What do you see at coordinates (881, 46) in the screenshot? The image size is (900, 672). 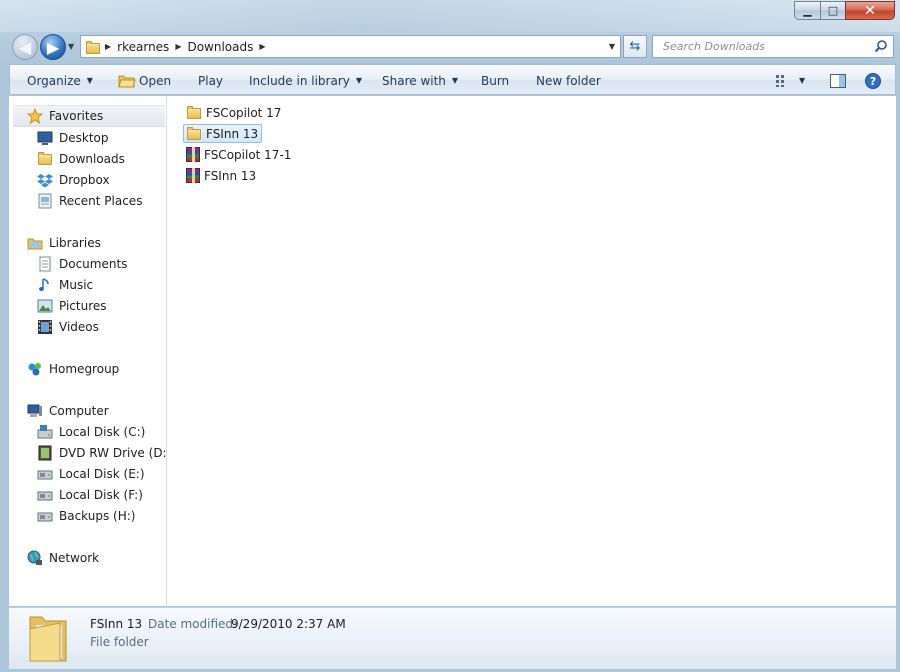 I see `search-icon` at bounding box center [881, 46].